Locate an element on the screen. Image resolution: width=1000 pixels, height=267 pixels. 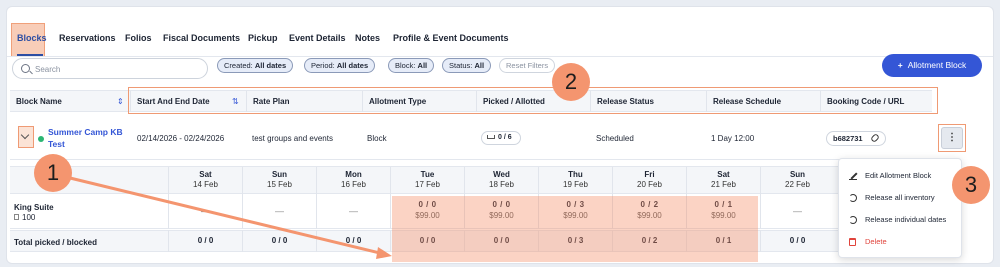
callout-arrow is located at coordinates (230, 217).